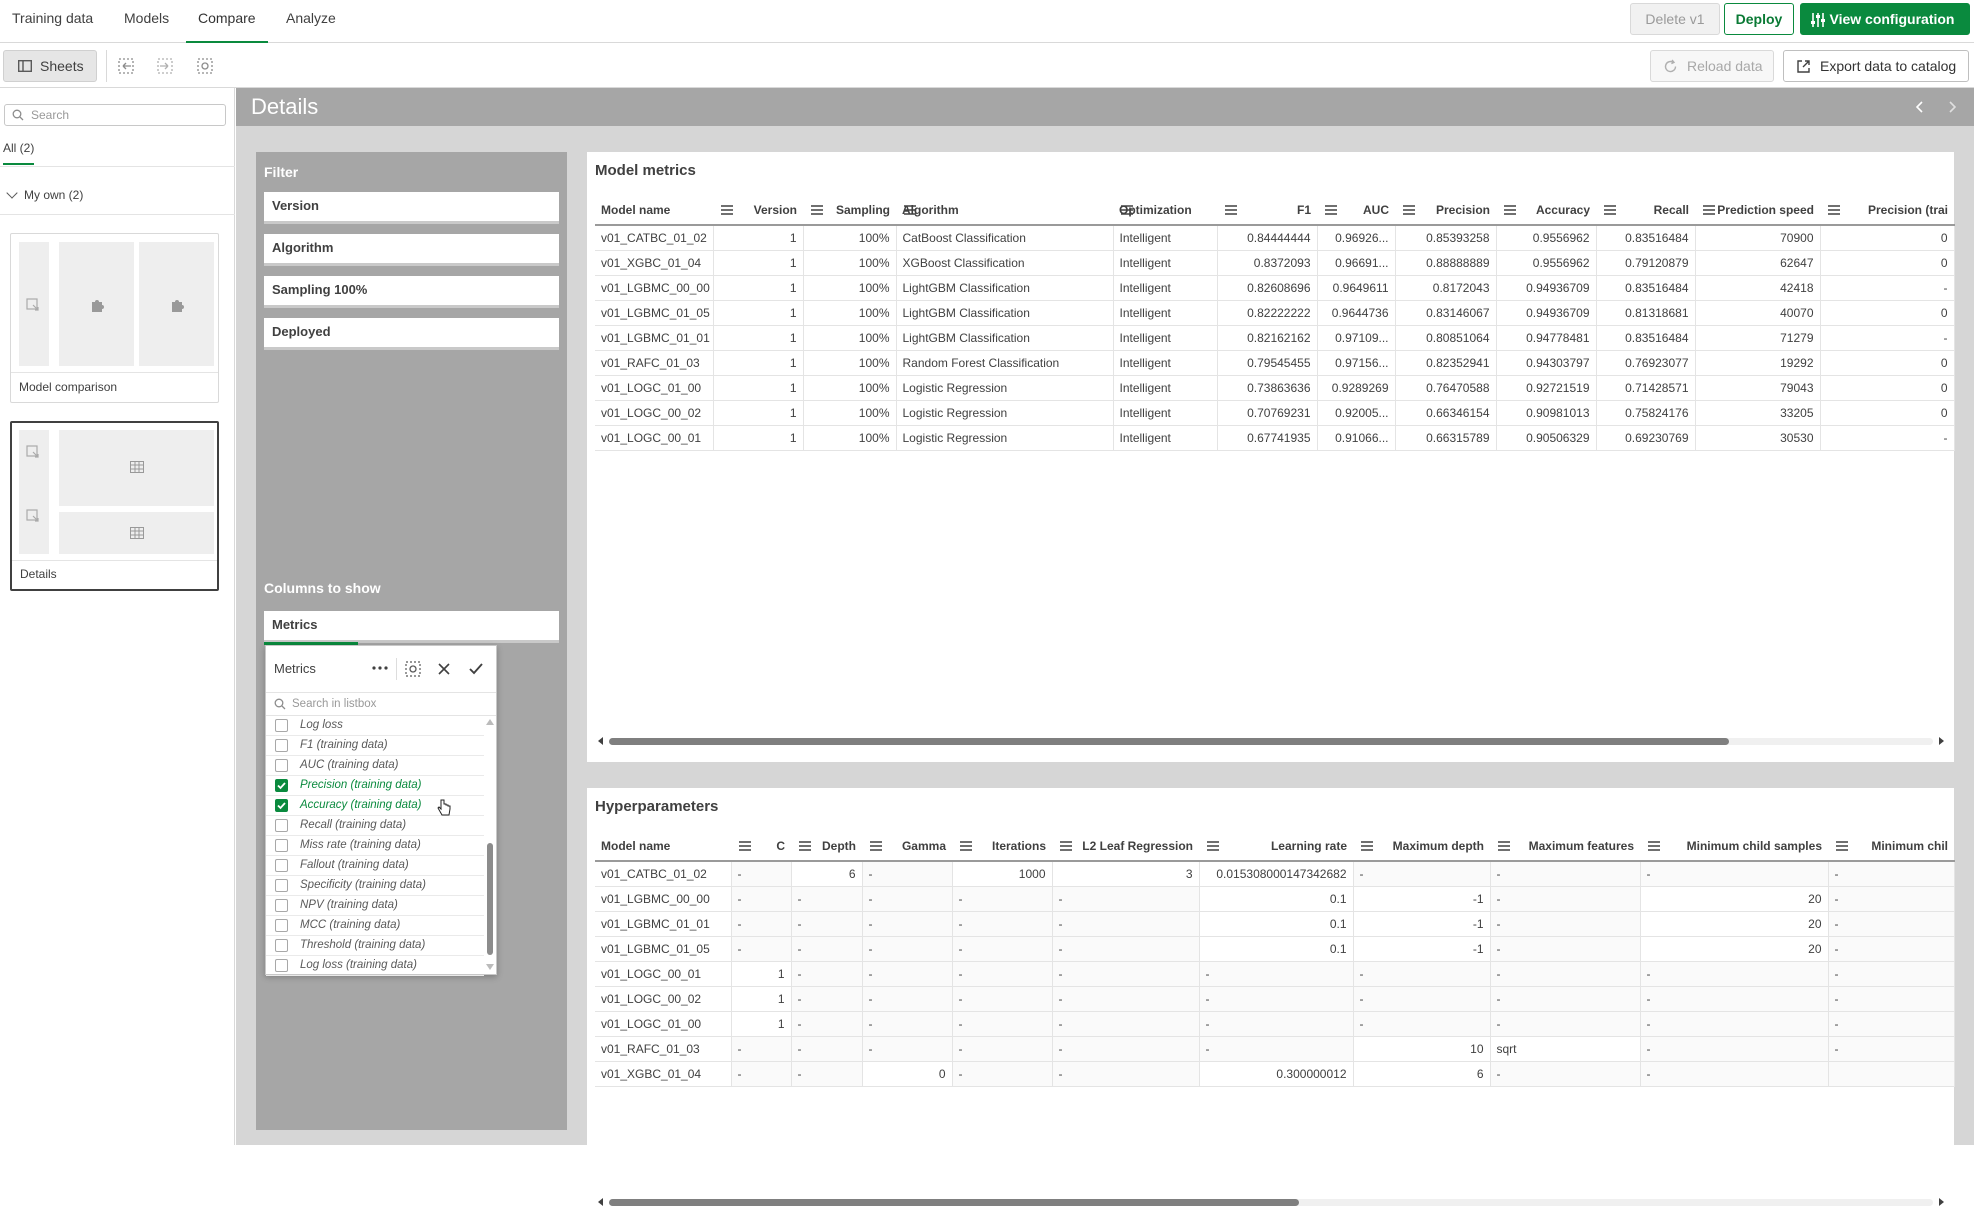 This screenshot has height=1216, width=1974. What do you see at coordinates (375, 926) in the screenshot?
I see `listbox-item: MCC (training data)` at bounding box center [375, 926].